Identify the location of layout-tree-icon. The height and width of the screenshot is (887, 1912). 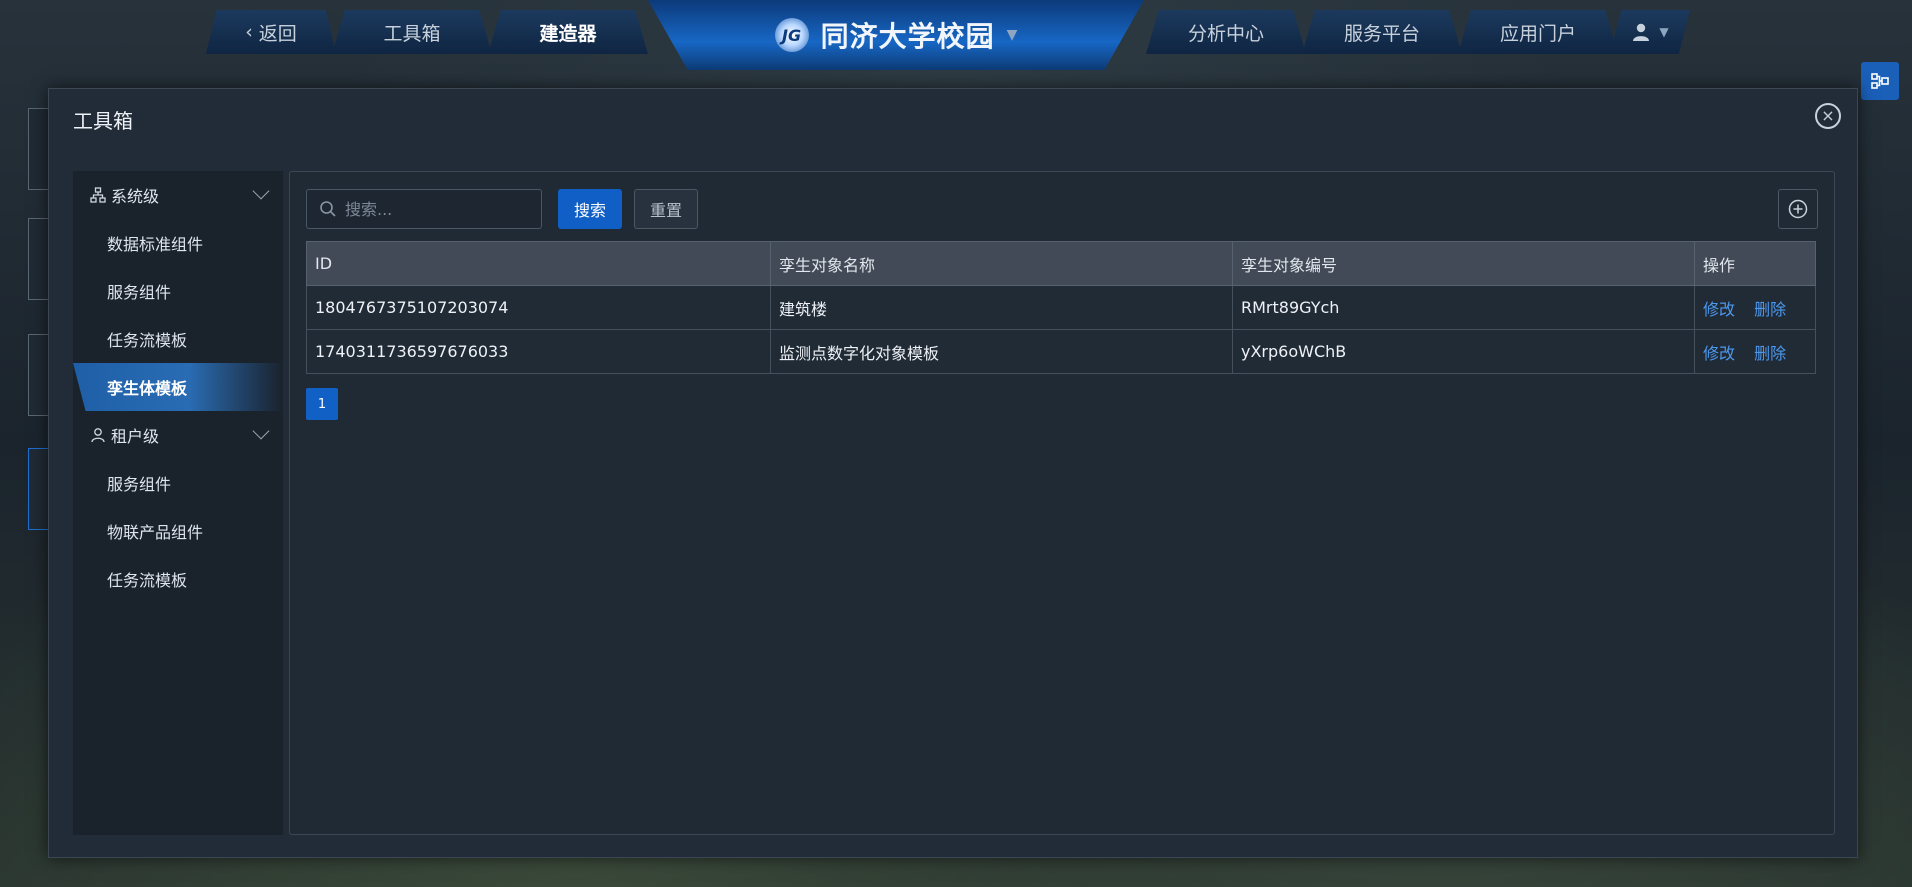
(1880, 81).